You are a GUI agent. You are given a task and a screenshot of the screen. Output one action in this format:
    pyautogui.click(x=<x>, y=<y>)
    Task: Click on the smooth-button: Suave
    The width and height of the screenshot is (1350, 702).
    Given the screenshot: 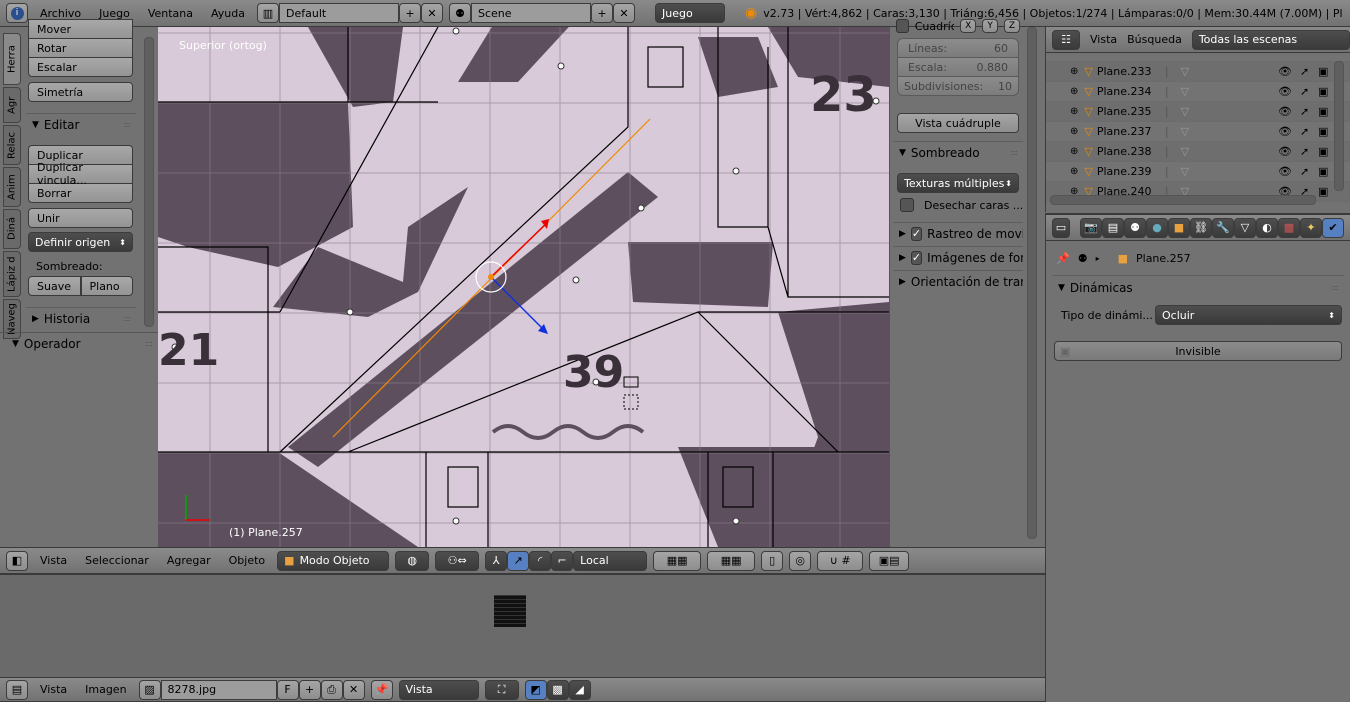 What is the action you would take?
    pyautogui.click(x=54, y=286)
    